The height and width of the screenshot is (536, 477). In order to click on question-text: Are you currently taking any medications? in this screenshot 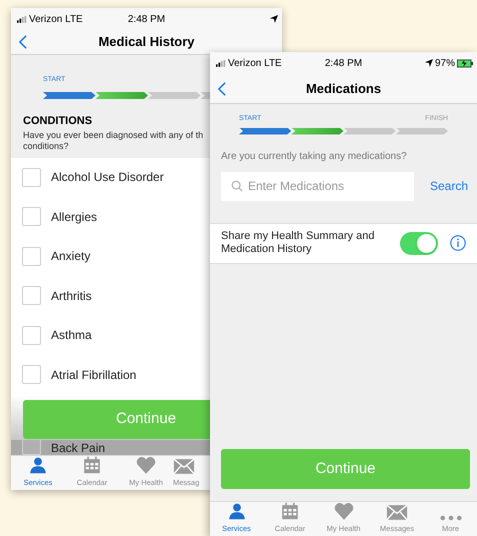, I will do `click(314, 157)`.